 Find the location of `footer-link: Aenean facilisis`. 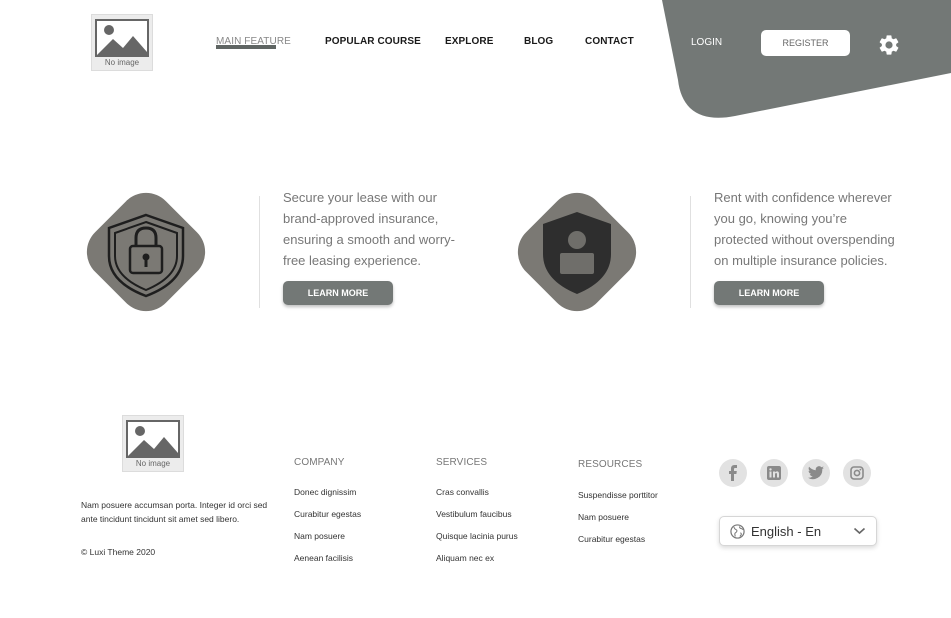

footer-link: Aenean facilisis is located at coordinates (327, 562).